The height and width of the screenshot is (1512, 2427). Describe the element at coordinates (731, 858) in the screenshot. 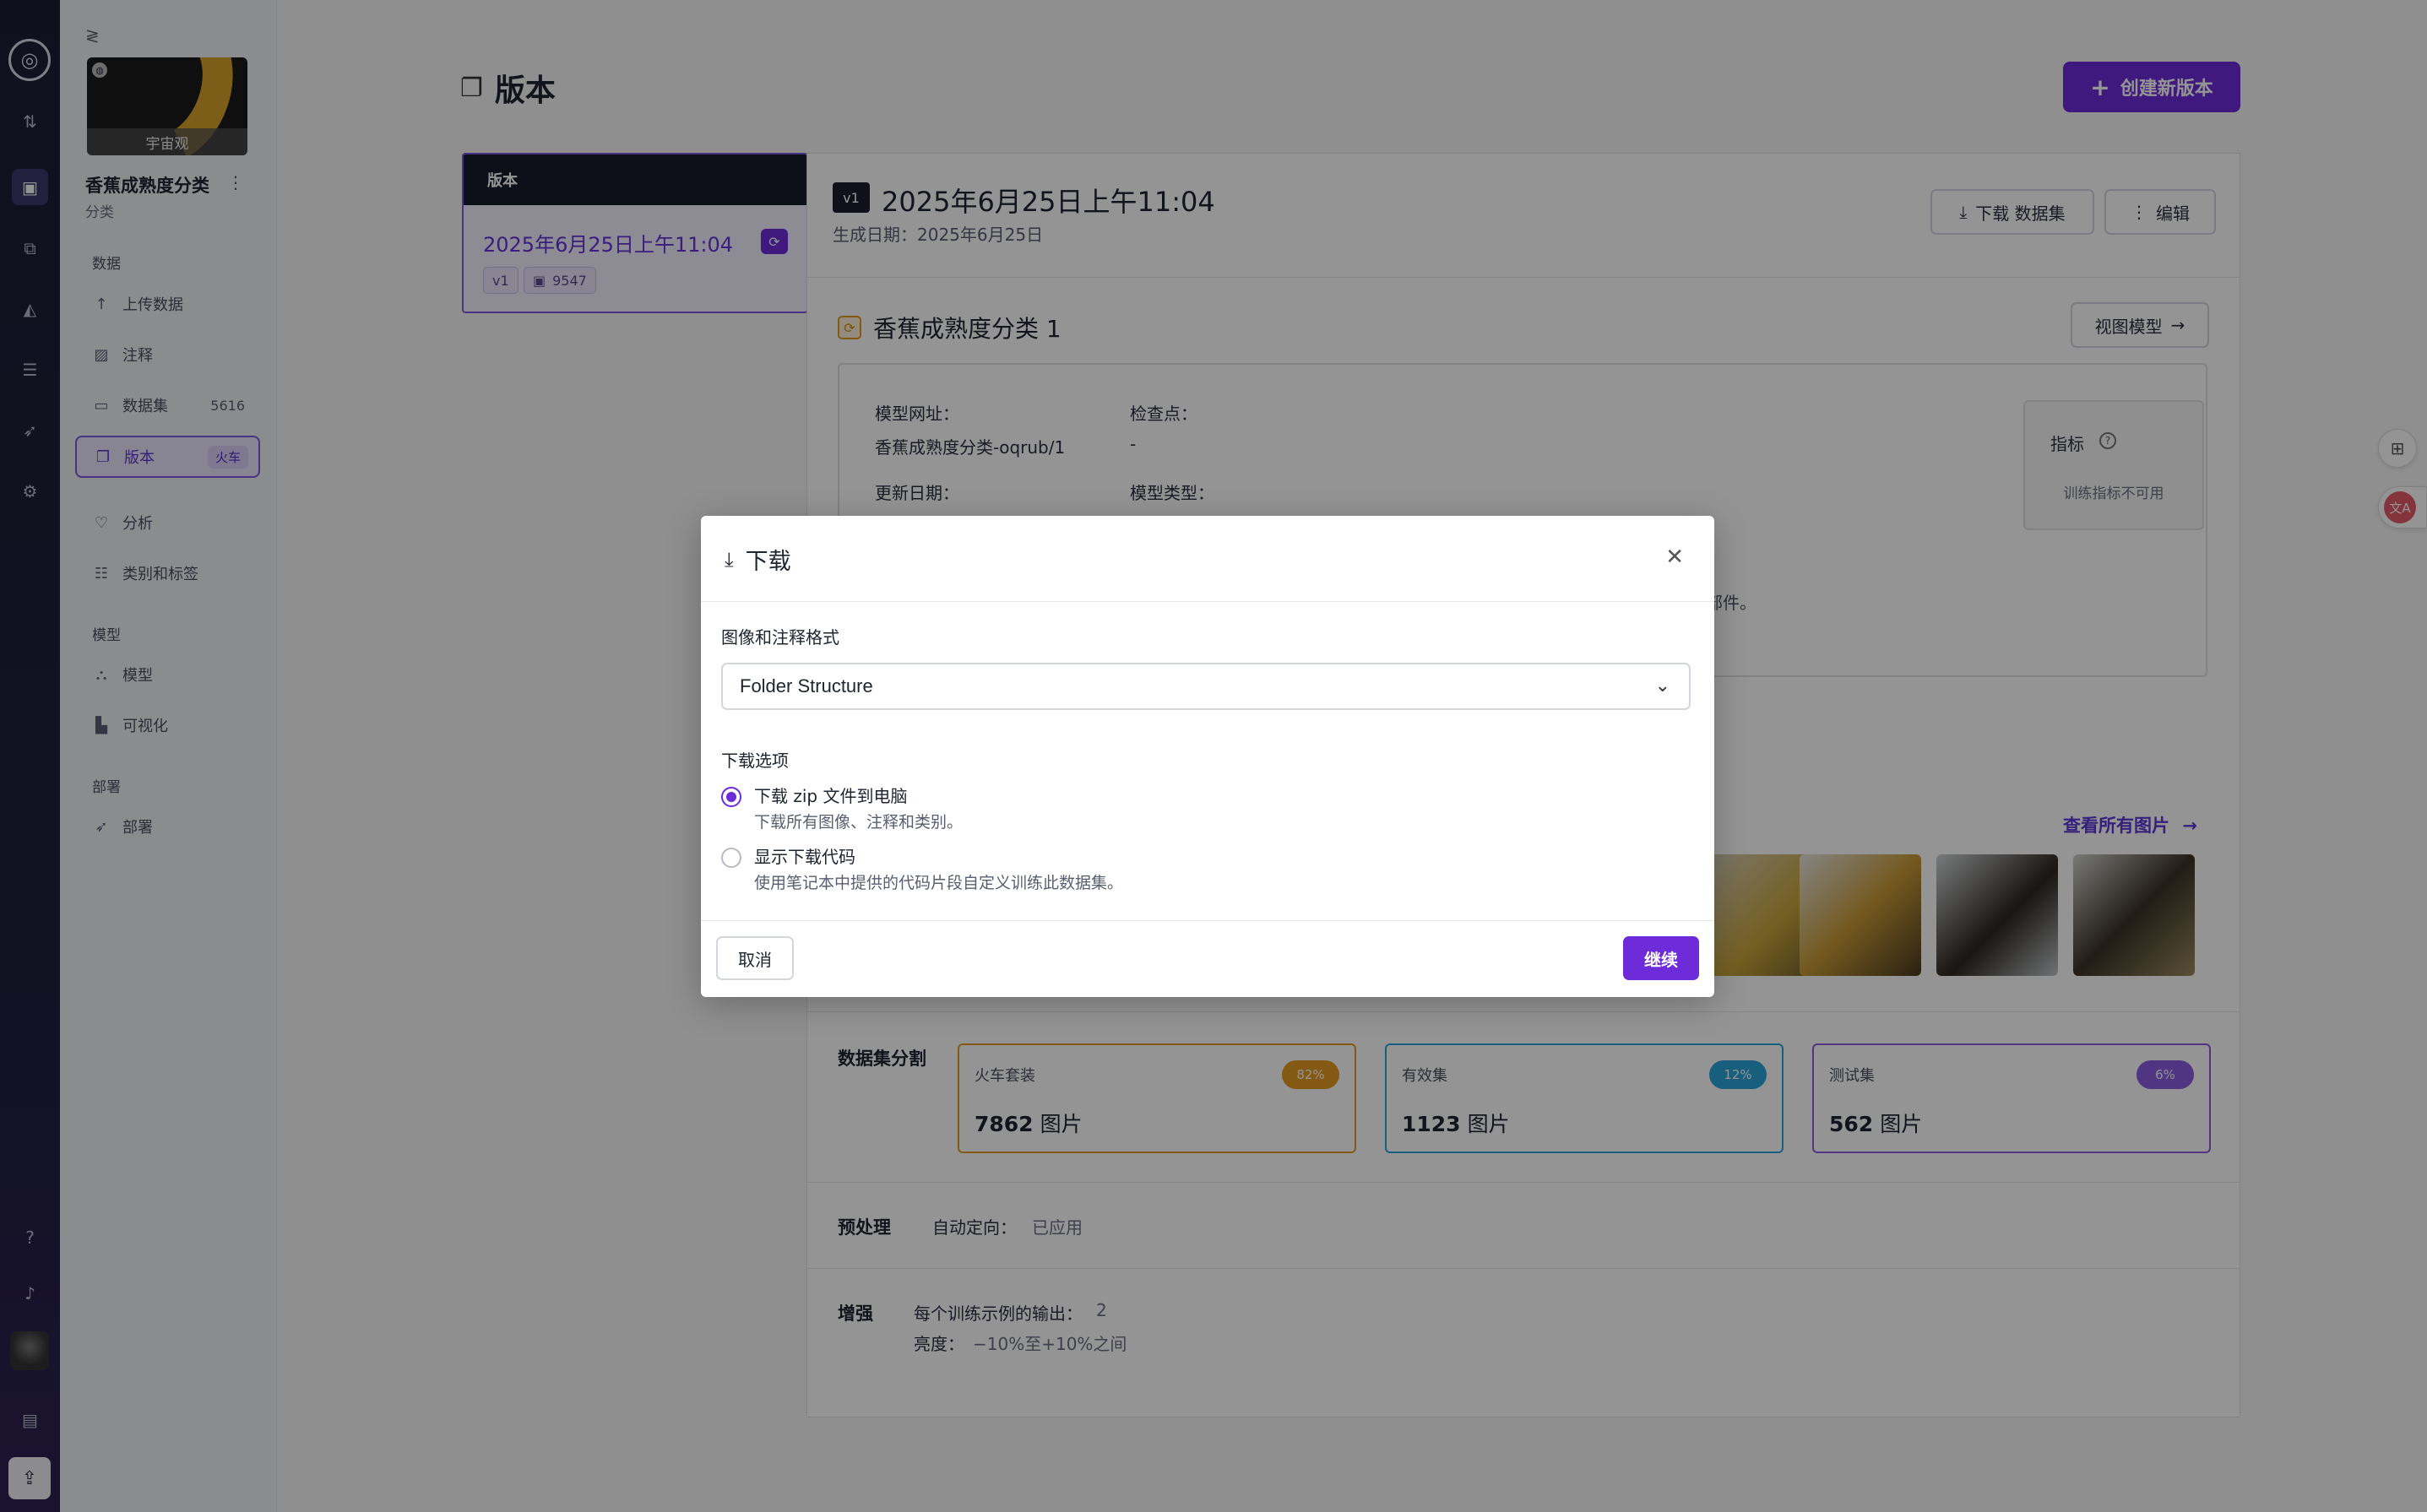

I see `option-code-radio` at that location.